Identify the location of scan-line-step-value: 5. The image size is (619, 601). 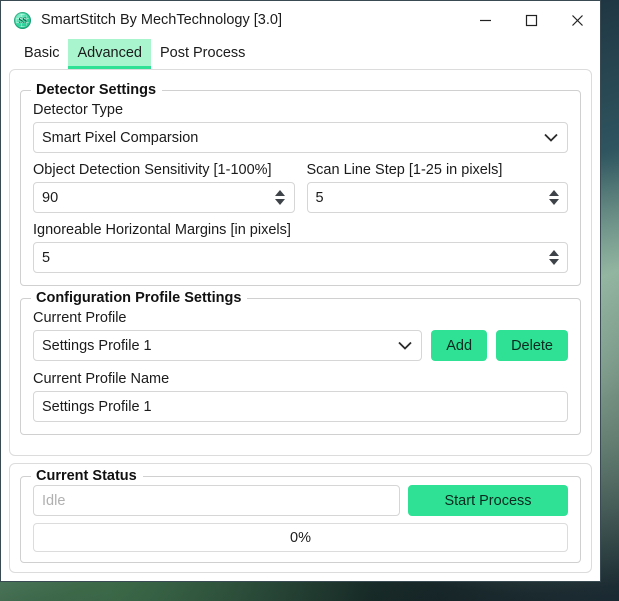
(319, 197).